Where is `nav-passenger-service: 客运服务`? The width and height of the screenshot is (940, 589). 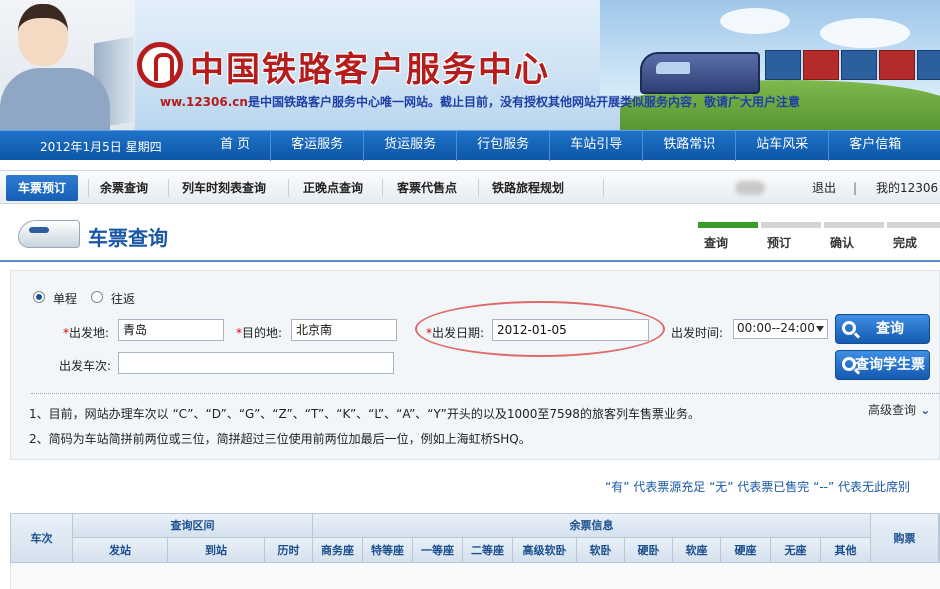 nav-passenger-service: 客运服务 is located at coordinates (316, 146).